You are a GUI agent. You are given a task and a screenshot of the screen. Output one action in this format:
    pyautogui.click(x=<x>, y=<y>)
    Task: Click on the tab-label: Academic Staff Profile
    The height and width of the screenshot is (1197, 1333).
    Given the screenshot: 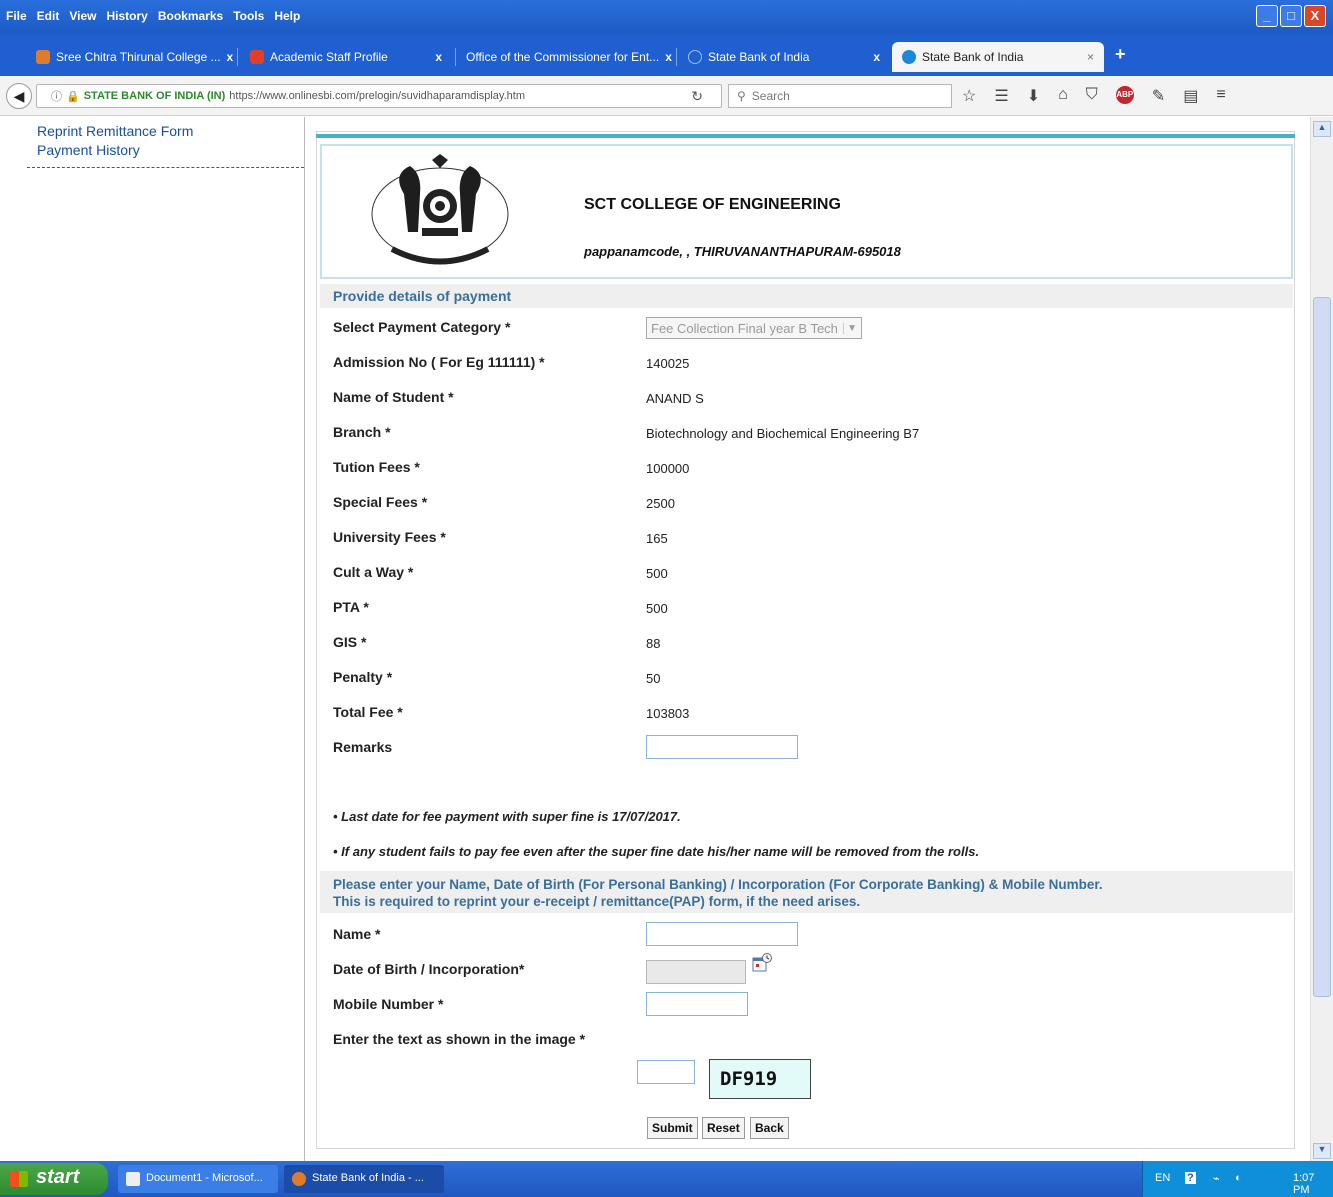 What is the action you would take?
    pyautogui.click(x=329, y=57)
    